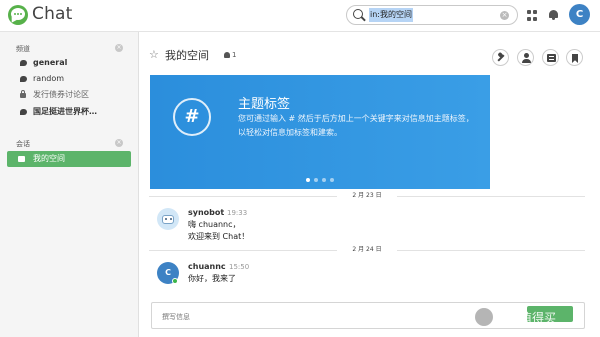  Describe the element at coordinates (119, 48) in the screenshot. I see `channels-collapse-icon: ×` at that location.